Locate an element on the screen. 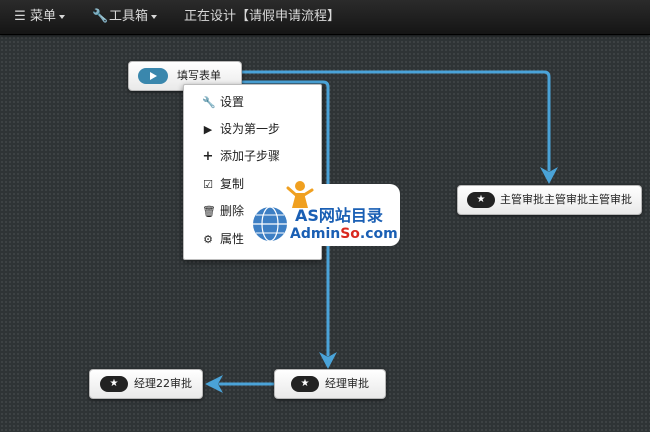 The image size is (650, 432). plus-icon: + is located at coordinates (208, 156).